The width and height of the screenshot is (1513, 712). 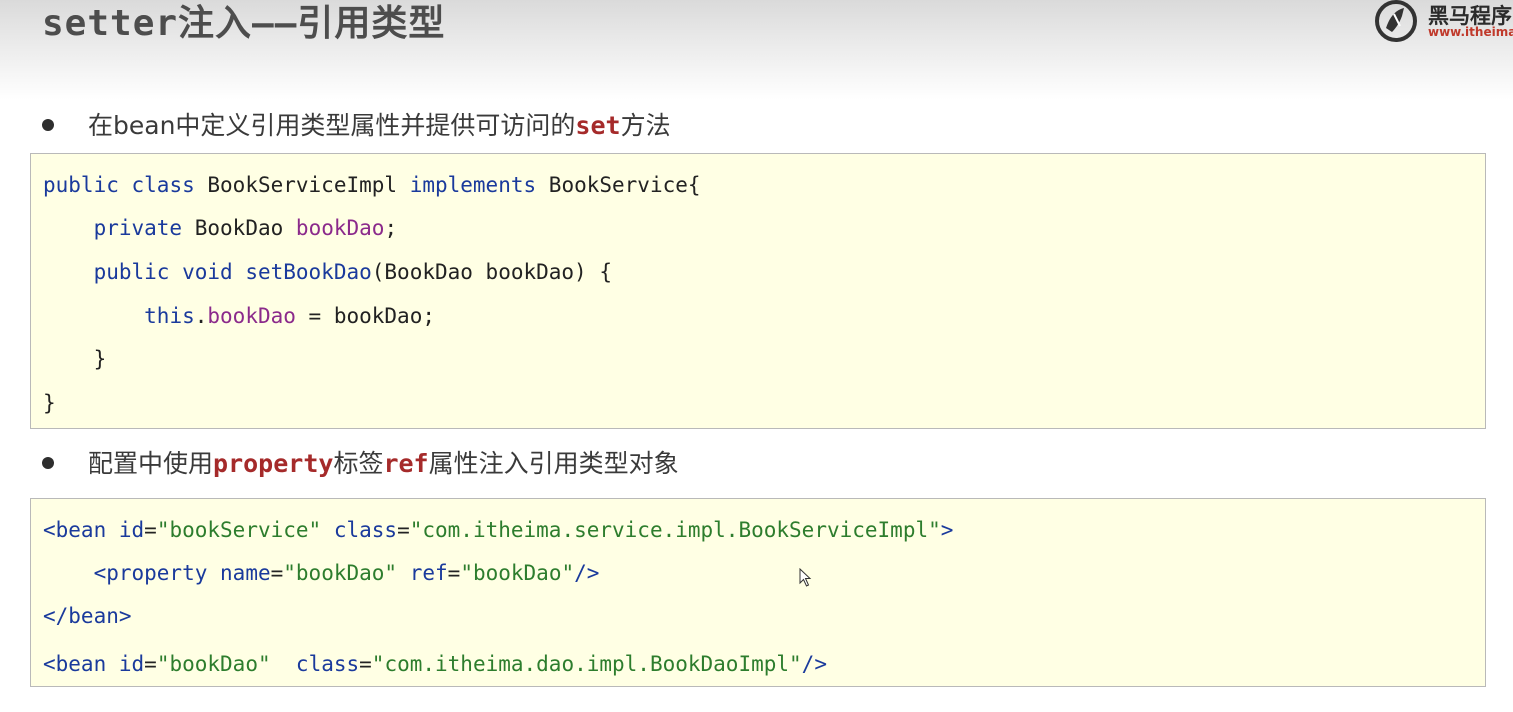 What do you see at coordinates (150, 573) in the screenshot?
I see `xml-tag: <property` at bounding box center [150, 573].